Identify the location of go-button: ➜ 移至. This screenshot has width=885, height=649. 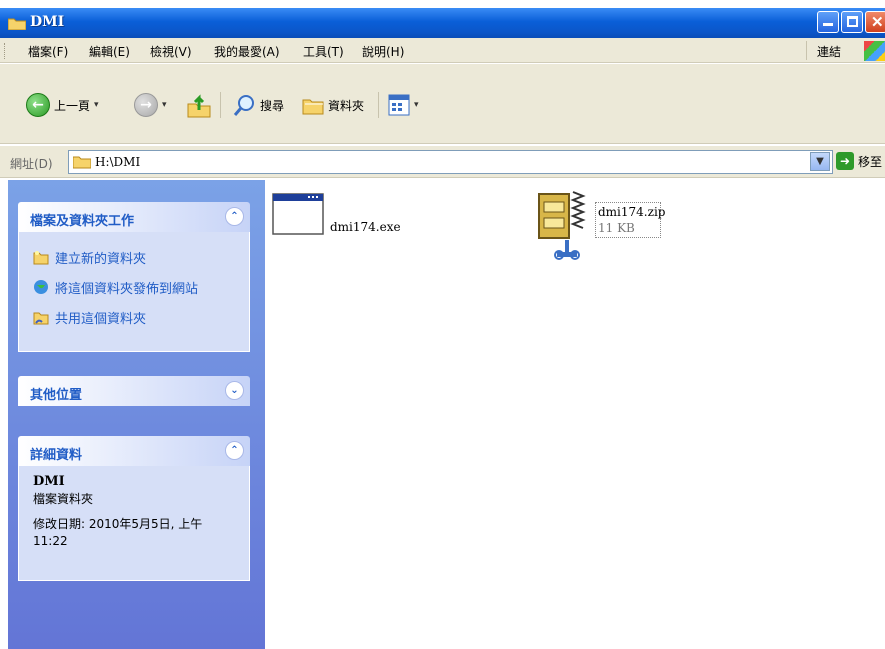
(859, 161).